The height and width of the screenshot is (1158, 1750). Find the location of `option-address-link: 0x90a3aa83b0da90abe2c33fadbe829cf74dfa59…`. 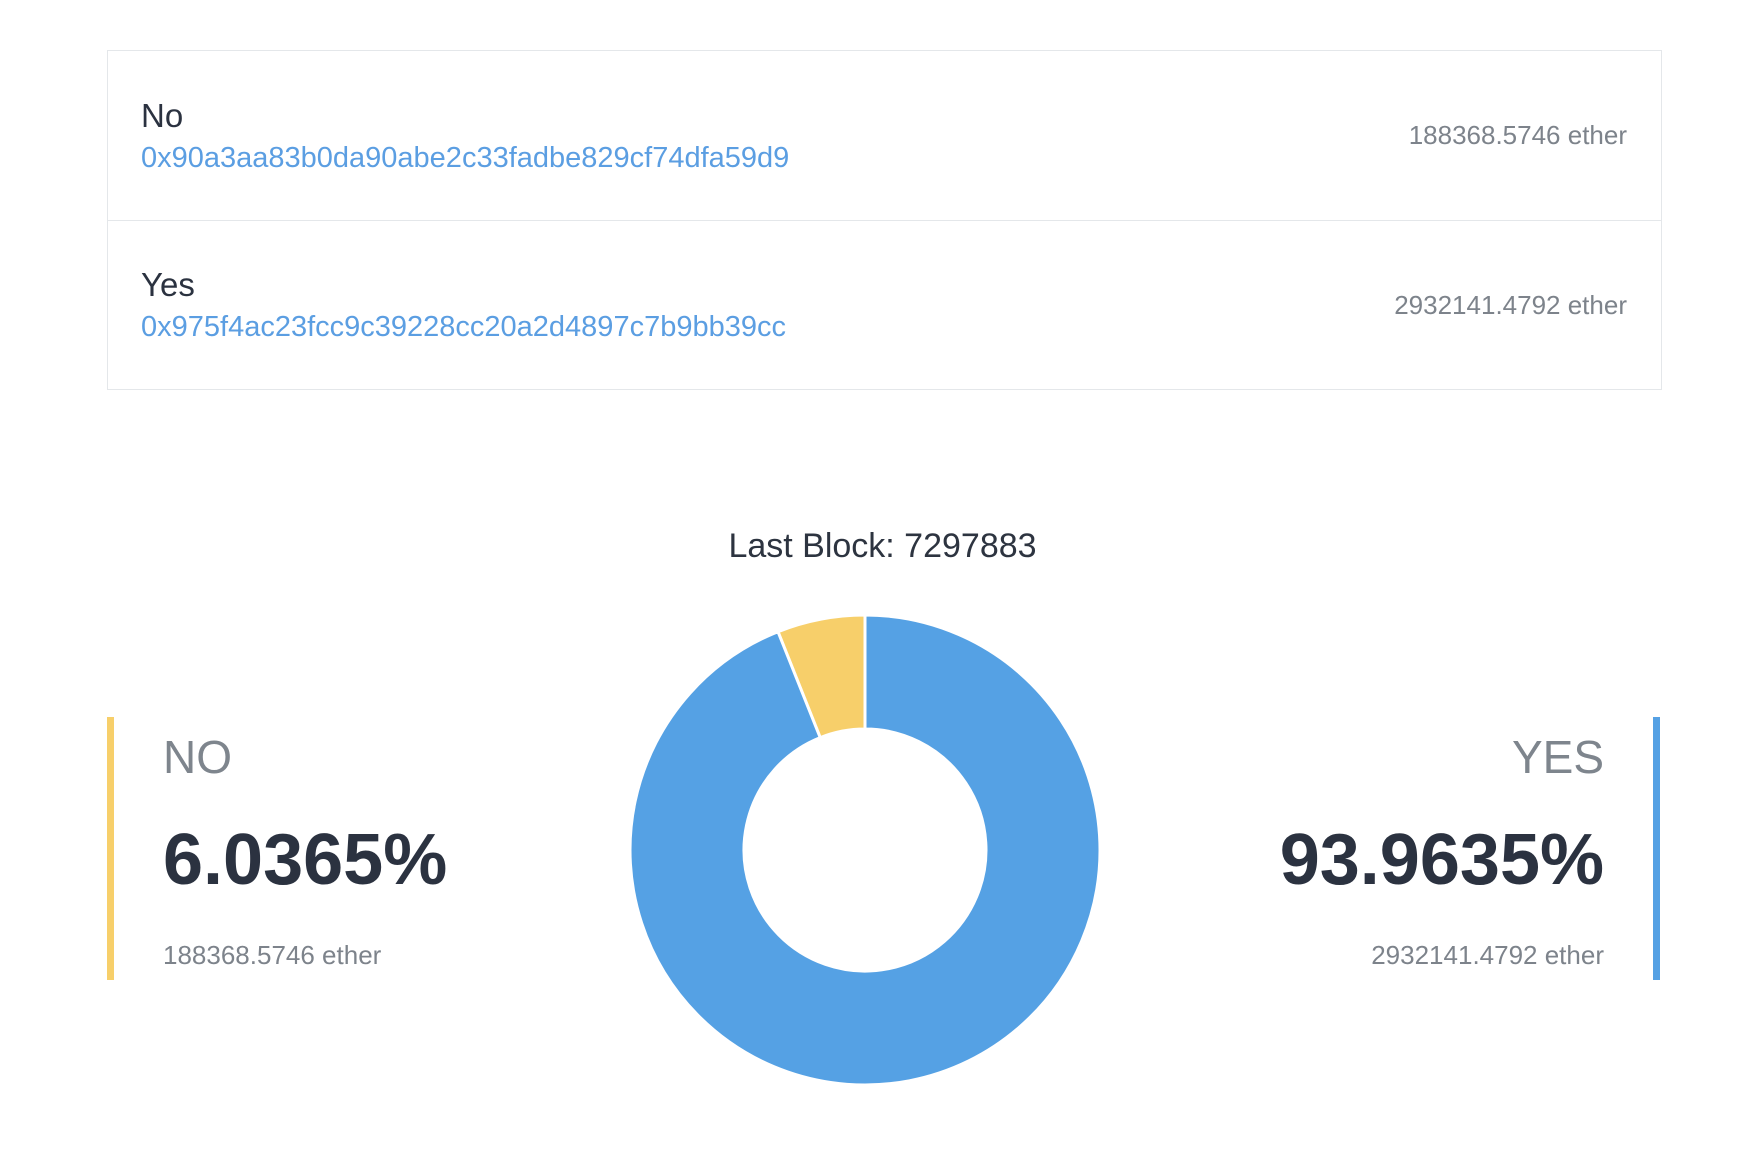

option-address-link: 0x90a3aa83b0da90abe2c33fadbe829cf74dfa59… is located at coordinates (465, 158).